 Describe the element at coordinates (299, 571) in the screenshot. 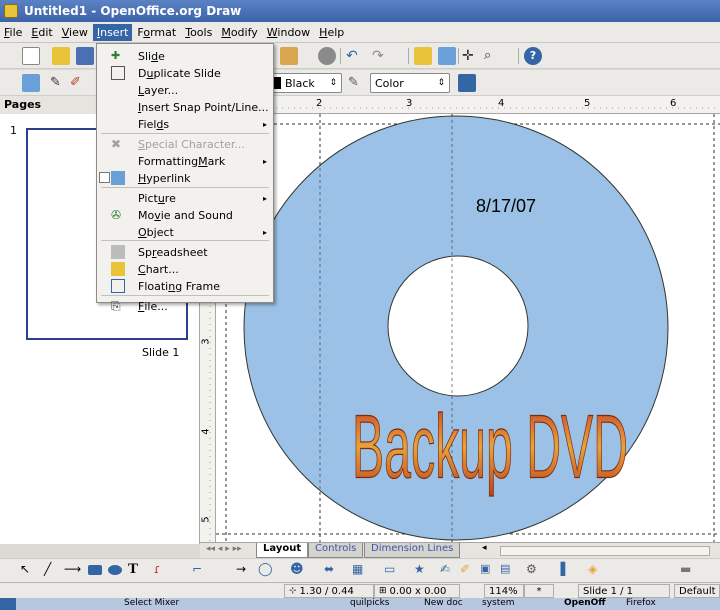

I see `symbol-shapes-icon: ☻` at that location.